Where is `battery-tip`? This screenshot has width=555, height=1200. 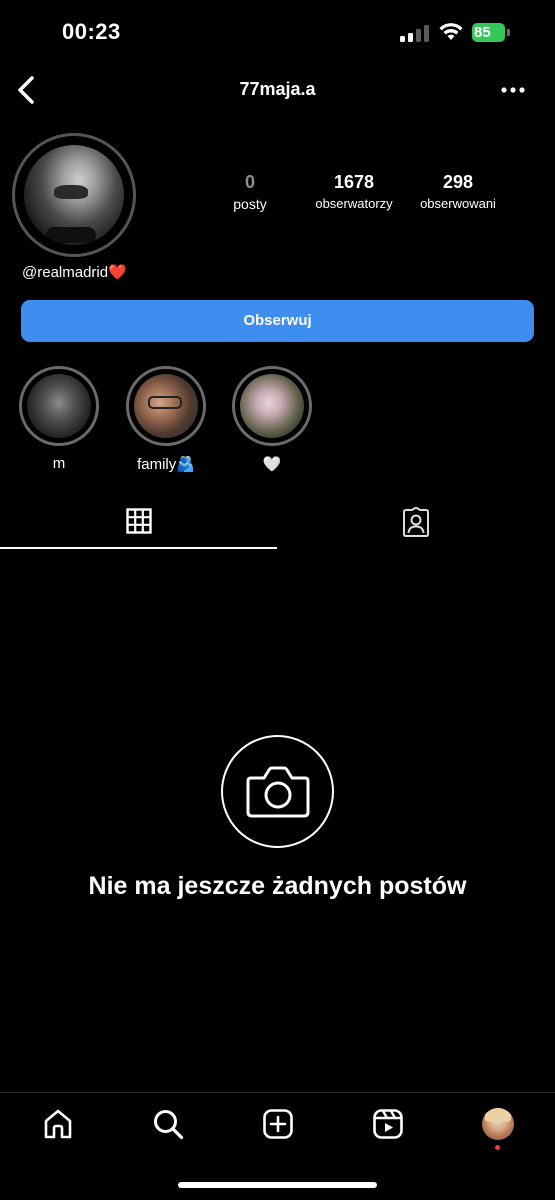
battery-tip is located at coordinates (508, 32).